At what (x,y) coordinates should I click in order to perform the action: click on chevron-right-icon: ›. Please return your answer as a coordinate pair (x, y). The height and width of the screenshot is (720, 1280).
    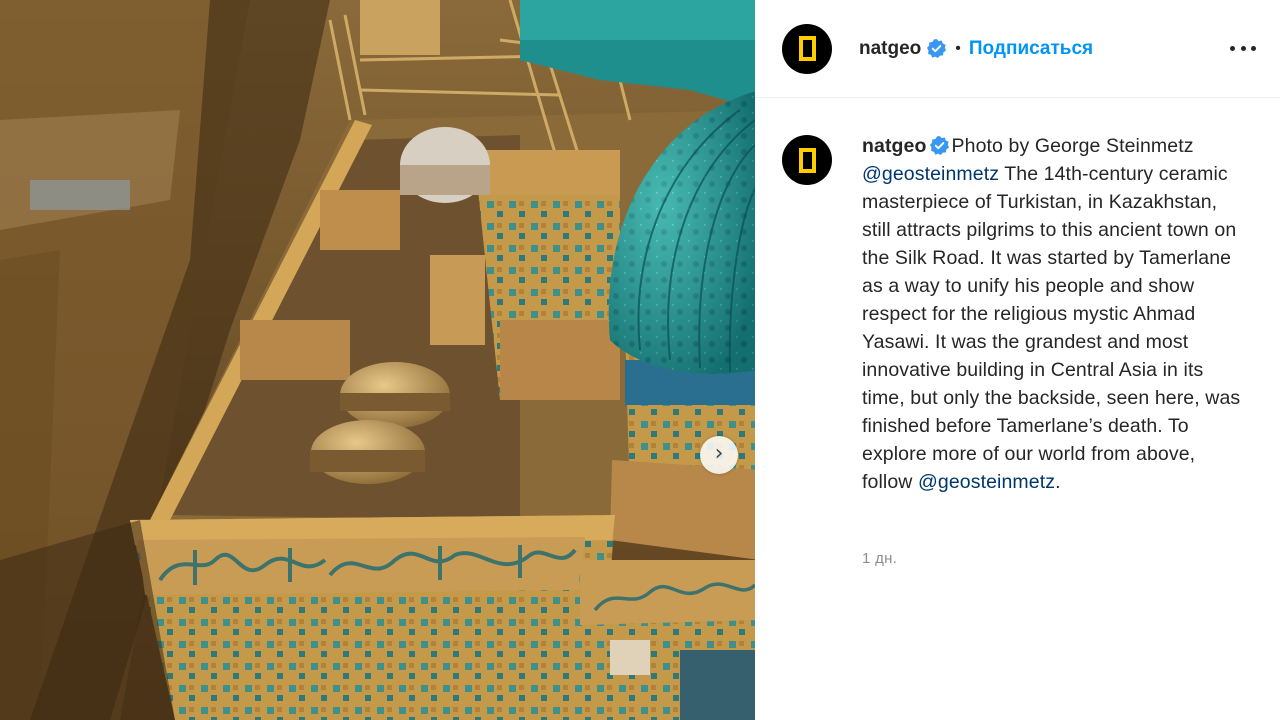
    Looking at the image, I should click on (719, 453).